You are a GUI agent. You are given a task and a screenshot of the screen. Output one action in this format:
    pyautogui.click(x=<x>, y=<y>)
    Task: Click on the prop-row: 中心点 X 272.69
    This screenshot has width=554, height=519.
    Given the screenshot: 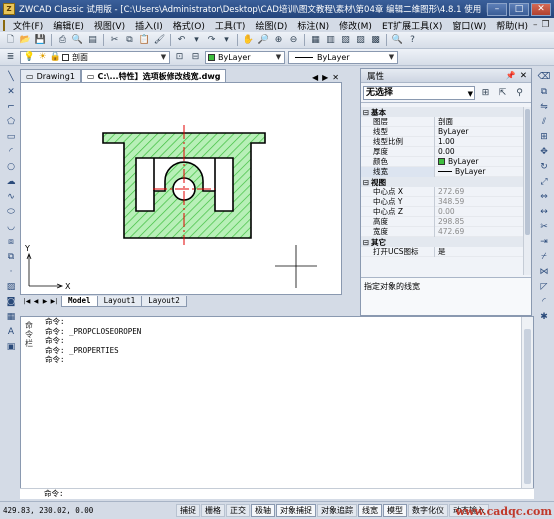 What is the action you would take?
    pyautogui.click(x=442, y=191)
    